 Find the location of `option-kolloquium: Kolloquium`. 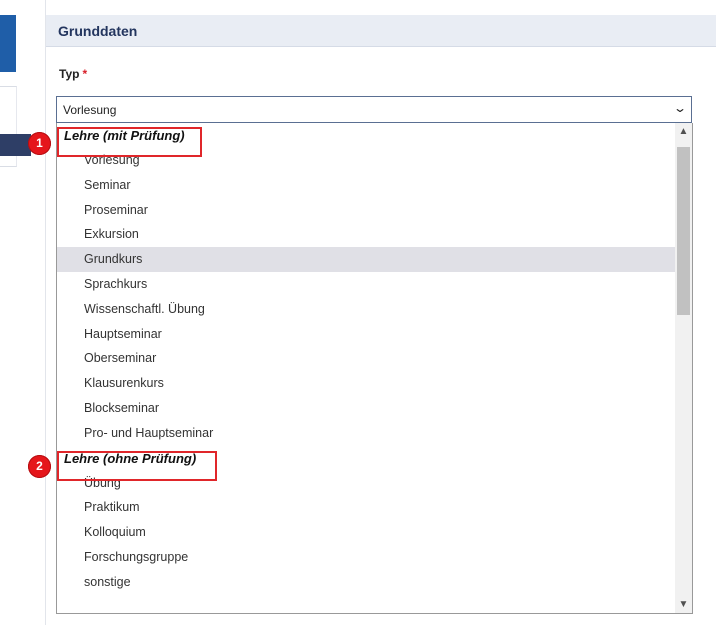

option-kolloquium: Kolloquium is located at coordinates (366, 532).